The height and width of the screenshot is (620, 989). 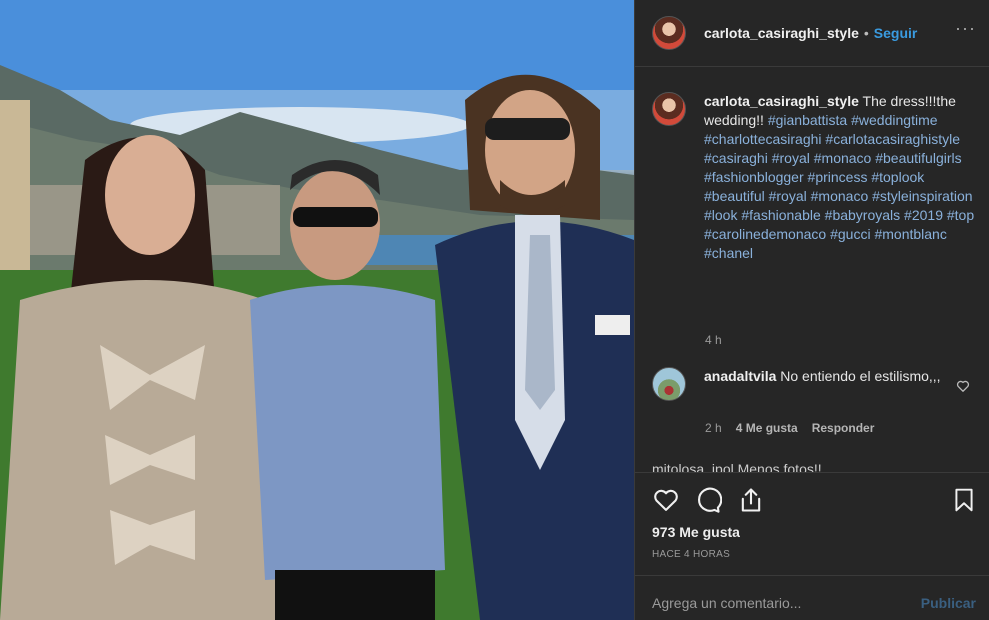 I want to click on comment-text: anadaltvila No entiendo el estilismo,,,, so click(x=824, y=384).